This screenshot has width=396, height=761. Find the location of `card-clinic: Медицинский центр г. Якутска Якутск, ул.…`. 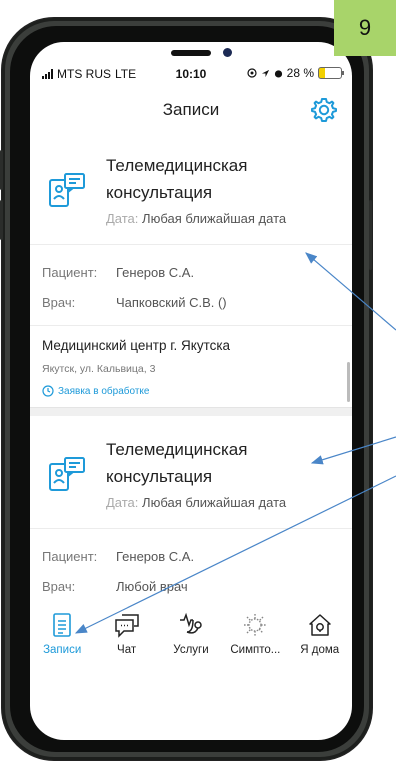

card-clinic: Медицинский центр г. Якутска Якутск, ул.… is located at coordinates (191, 366).